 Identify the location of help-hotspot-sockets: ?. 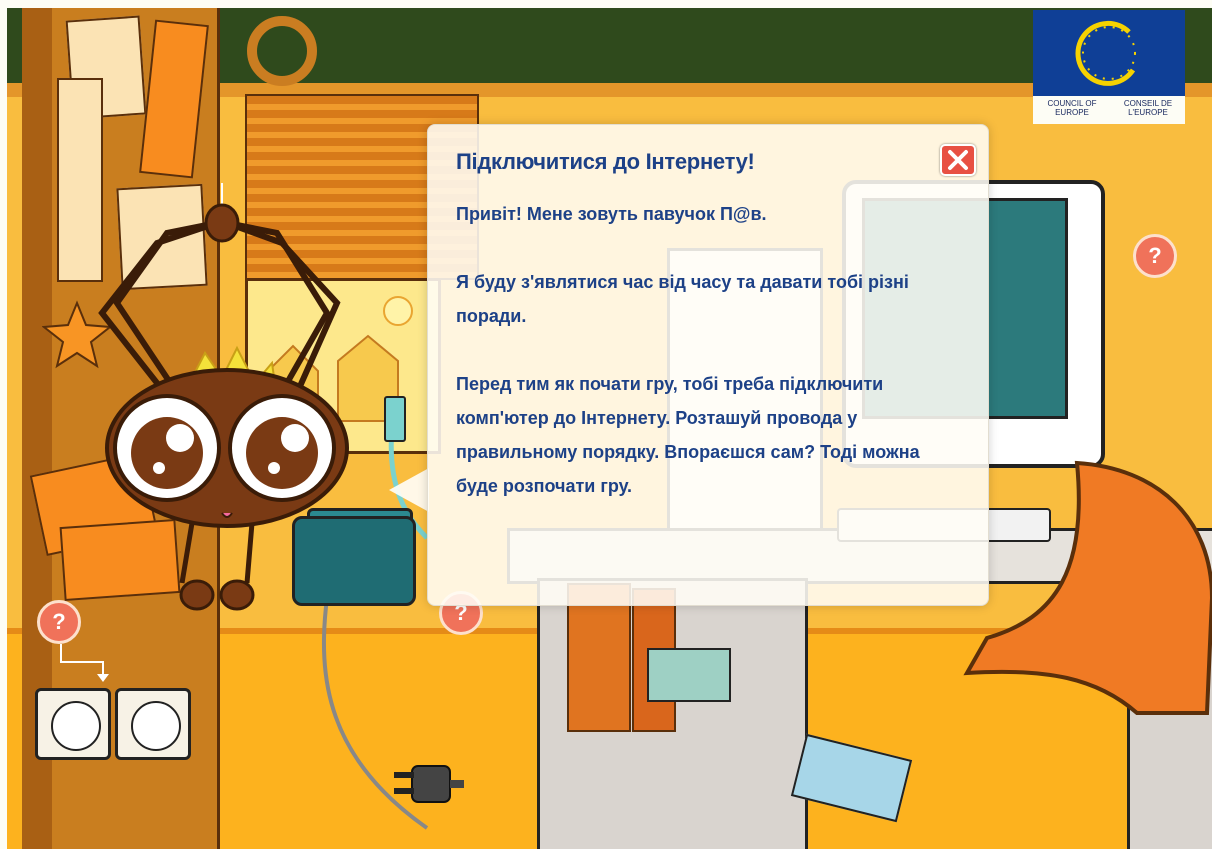
(59, 622).